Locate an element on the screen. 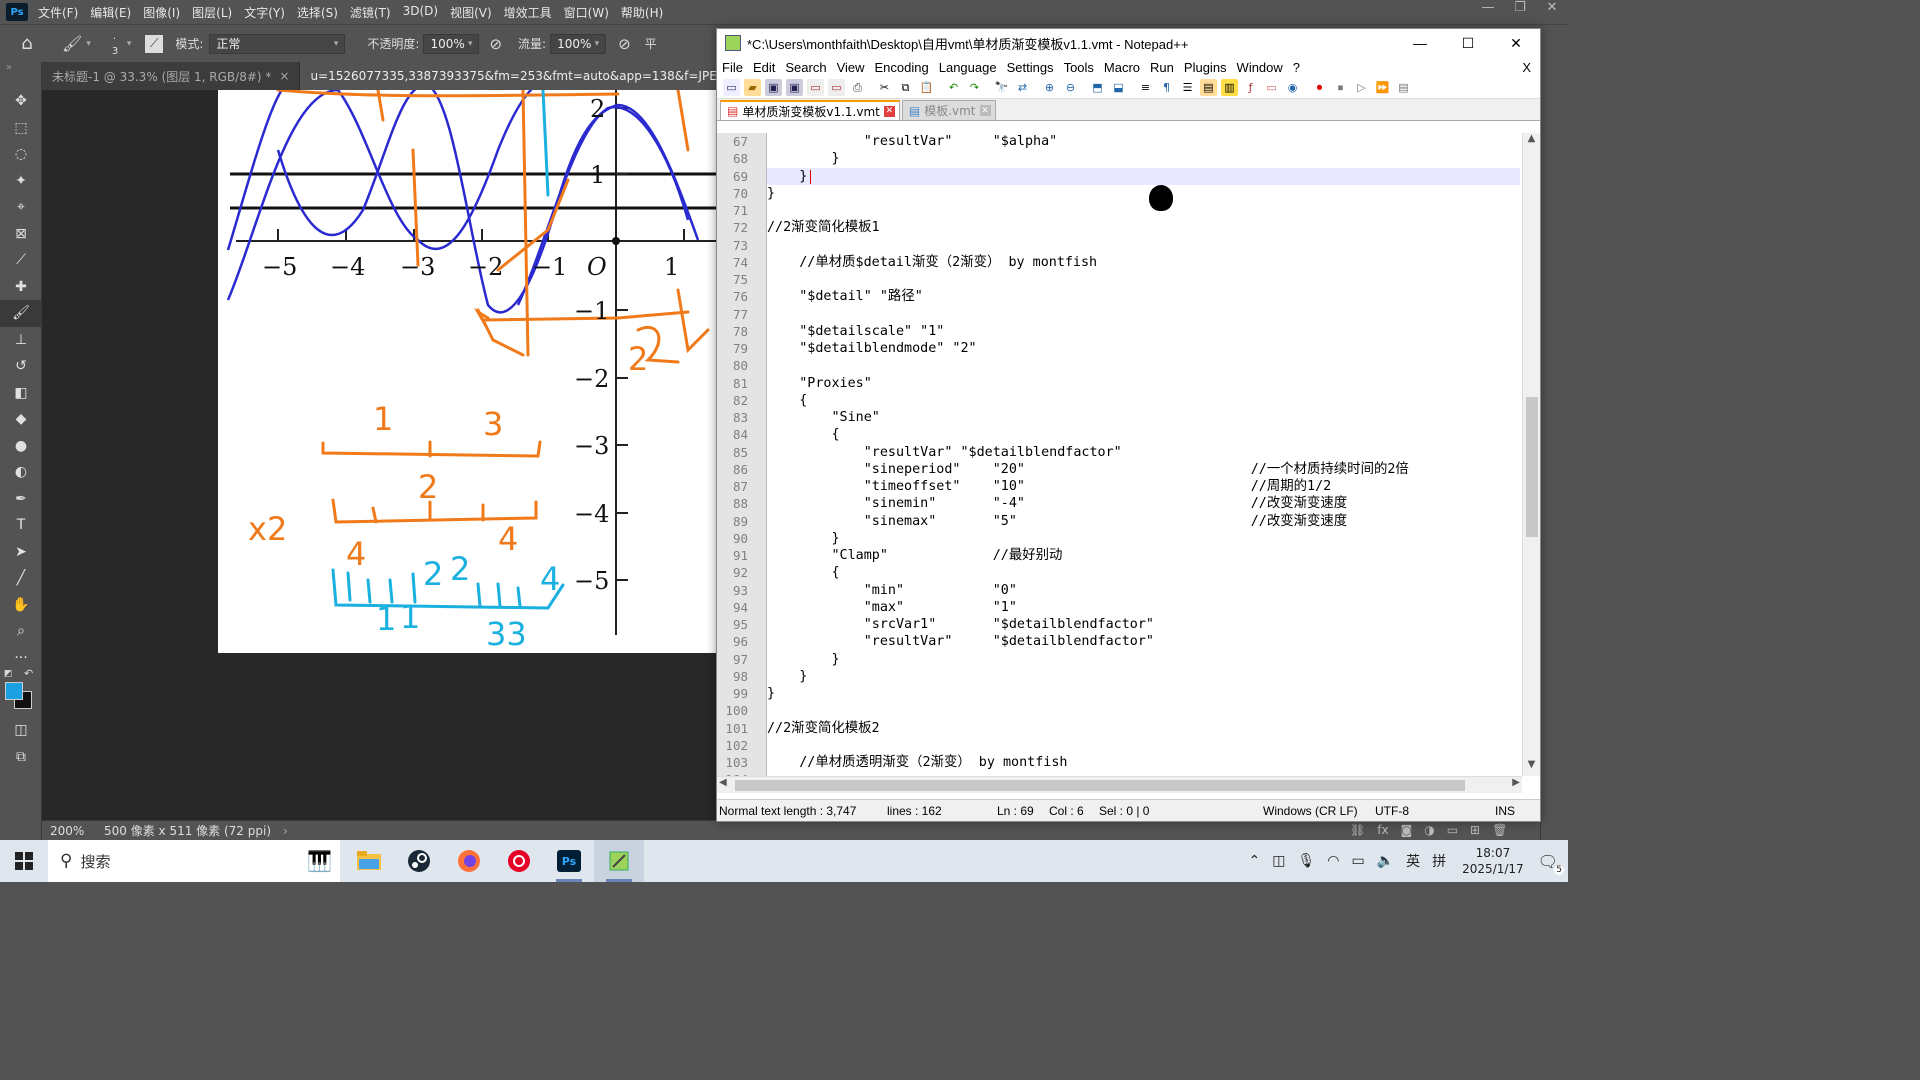 Image resolution: width=1920 pixels, height=1080 pixels. default-colors-icon: ◩ is located at coordinates (8, 674).